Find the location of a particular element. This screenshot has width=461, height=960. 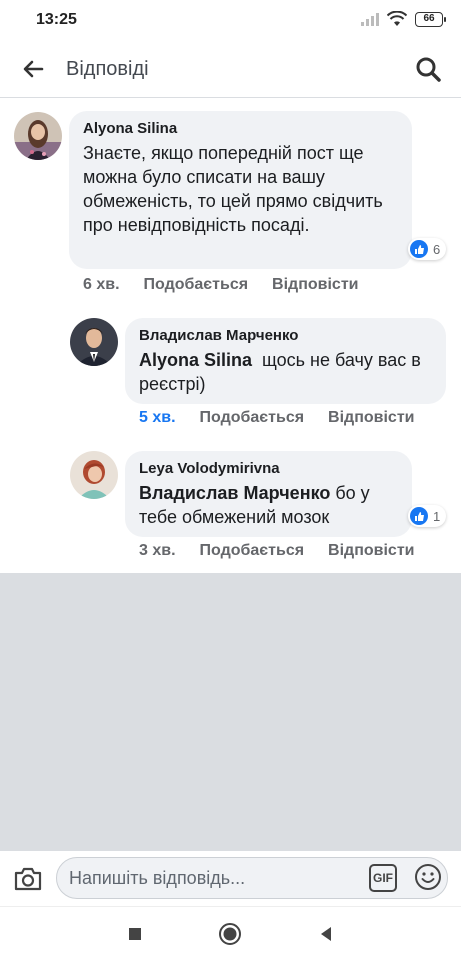

reply-input-box: GIF is located at coordinates (252, 878).